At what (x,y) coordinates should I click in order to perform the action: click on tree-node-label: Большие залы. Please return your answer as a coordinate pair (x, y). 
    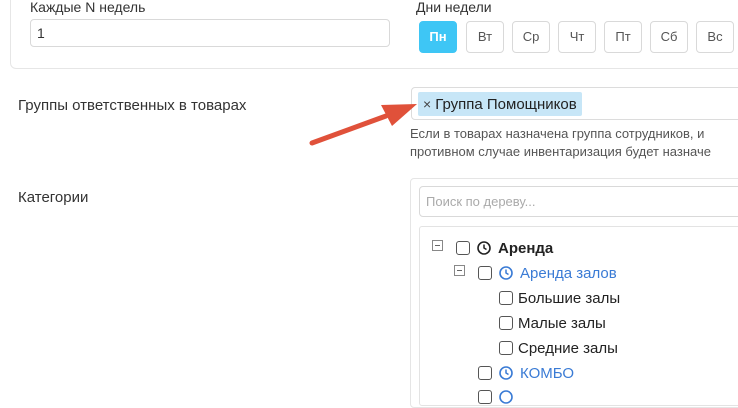
    Looking at the image, I should click on (569, 298).